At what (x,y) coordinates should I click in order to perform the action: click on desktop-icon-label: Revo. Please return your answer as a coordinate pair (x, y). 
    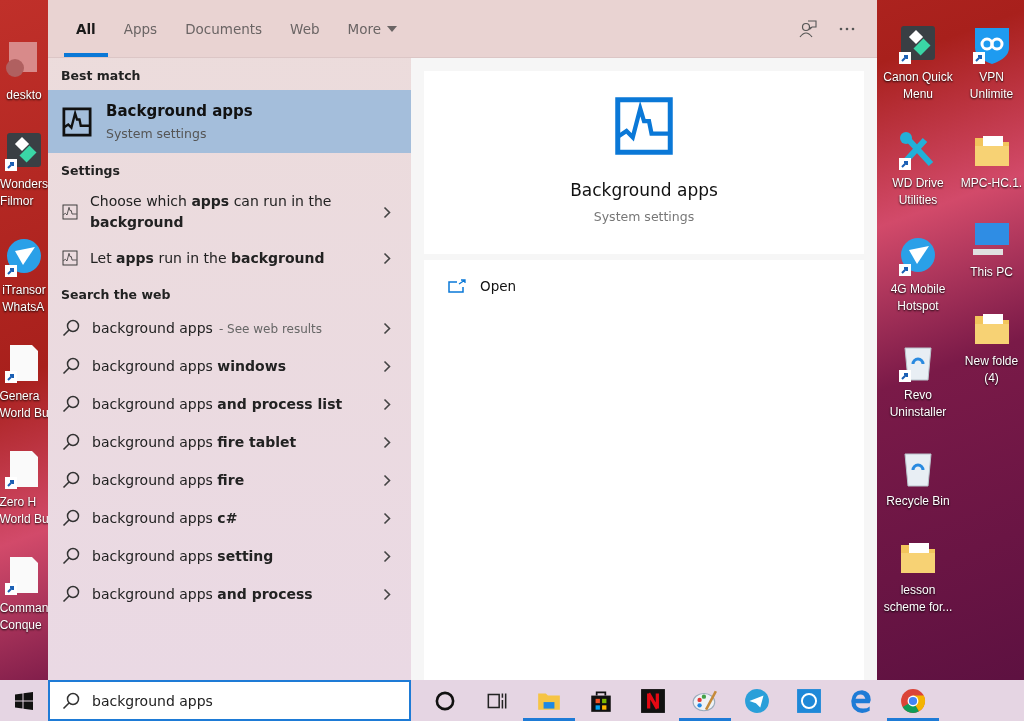
    Looking at the image, I should click on (918, 395).